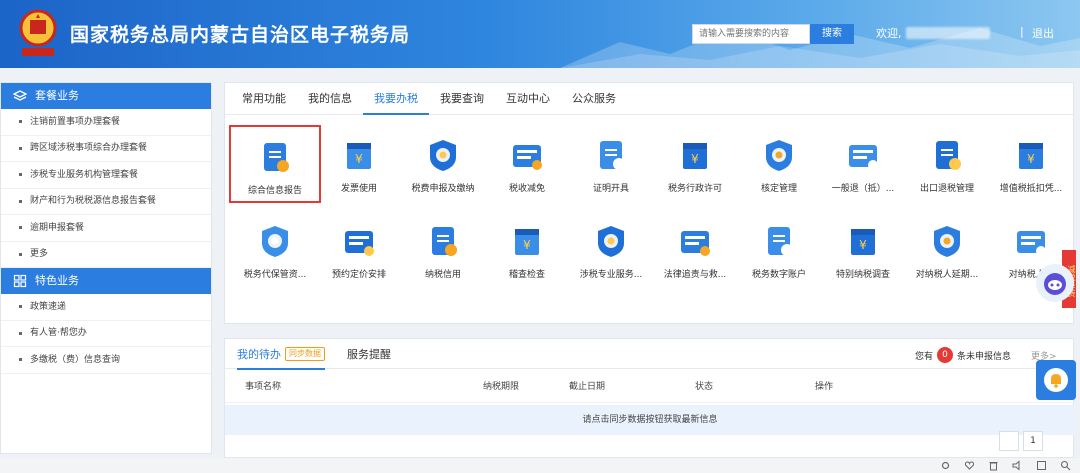 Image resolution: width=1080 pixels, height=473 pixels. I want to click on column-header: 截止日期, so click(587, 387).